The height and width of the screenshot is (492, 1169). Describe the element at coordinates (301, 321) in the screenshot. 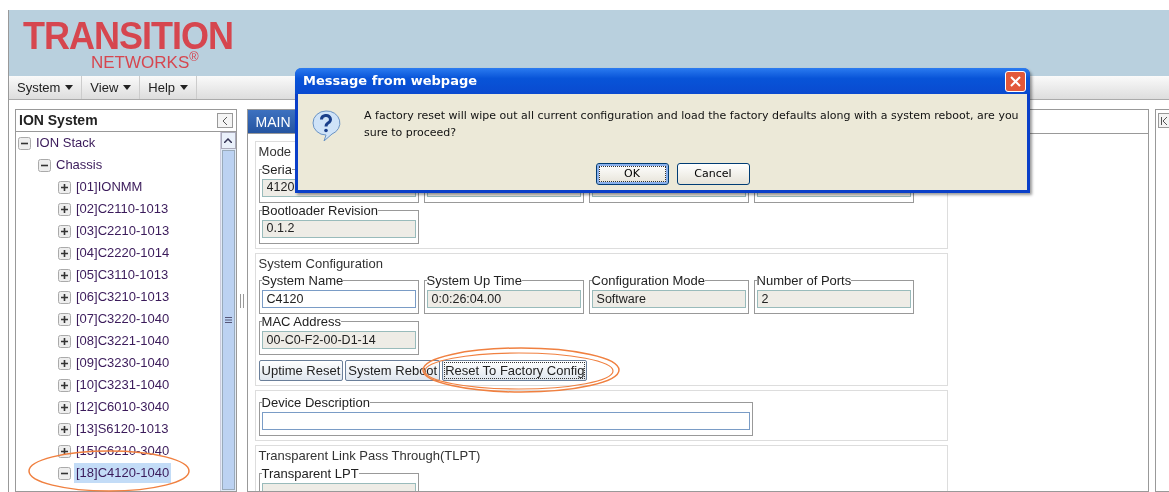

I see `field-label: MAC Address` at that location.